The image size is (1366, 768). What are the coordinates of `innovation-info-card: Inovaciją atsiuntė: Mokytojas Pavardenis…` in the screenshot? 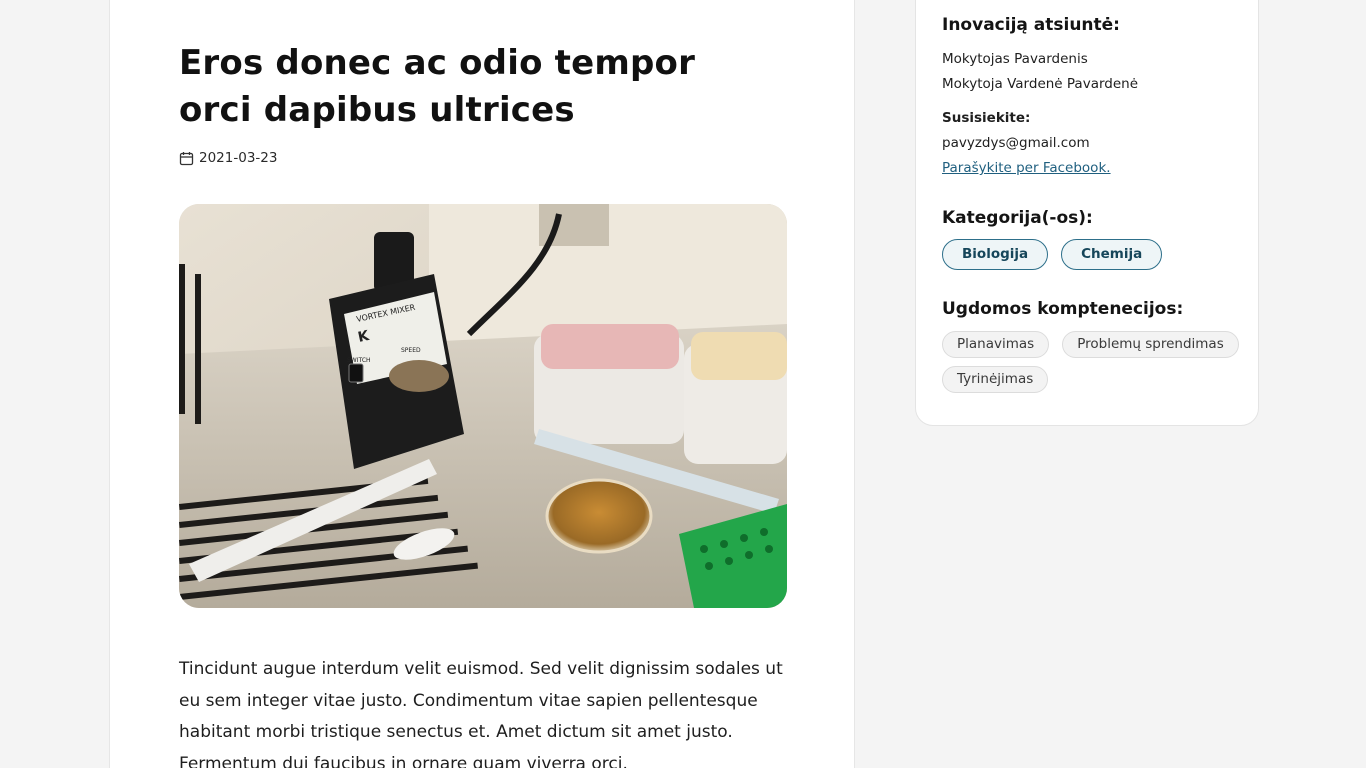 It's located at (1087, 213).